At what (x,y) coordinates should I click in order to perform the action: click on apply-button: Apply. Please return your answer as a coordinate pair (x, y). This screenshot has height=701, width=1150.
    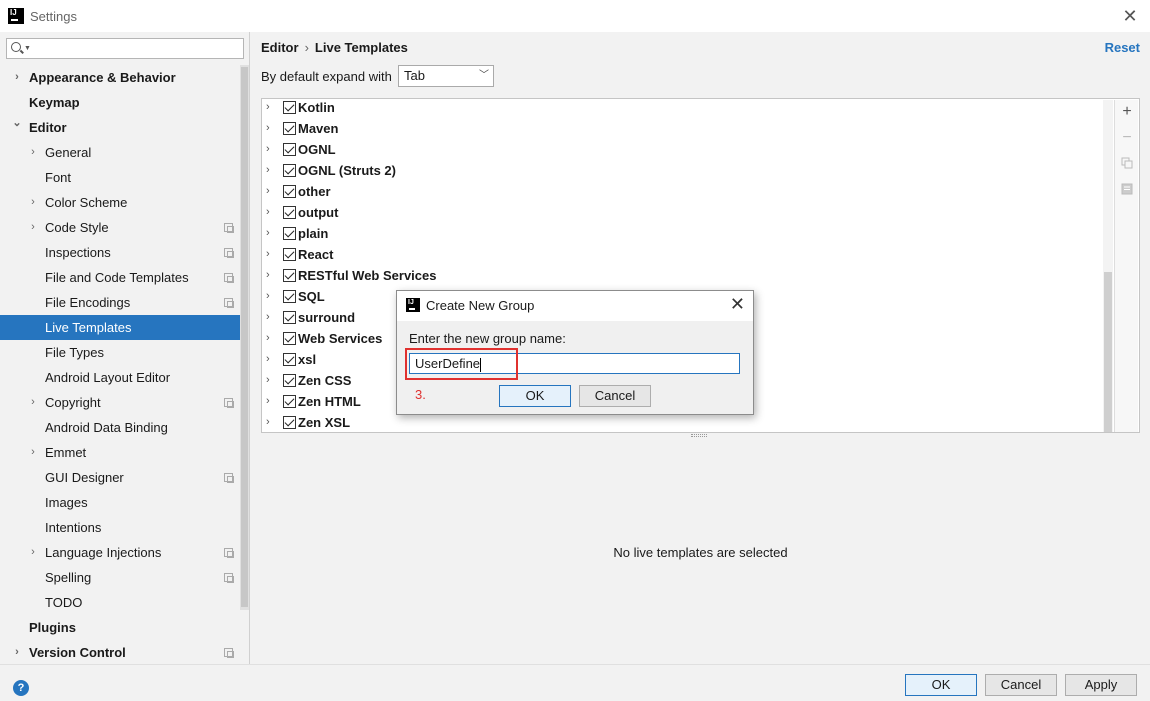
    Looking at the image, I should click on (1101, 685).